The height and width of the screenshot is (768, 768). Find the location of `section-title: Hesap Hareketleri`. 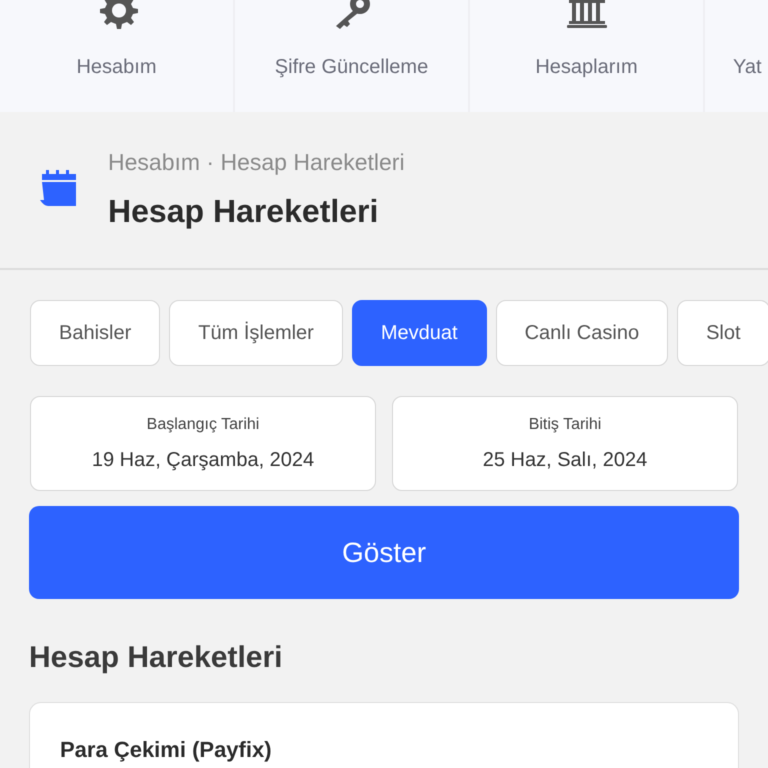

section-title: Hesap Hareketleri is located at coordinates (156, 658).